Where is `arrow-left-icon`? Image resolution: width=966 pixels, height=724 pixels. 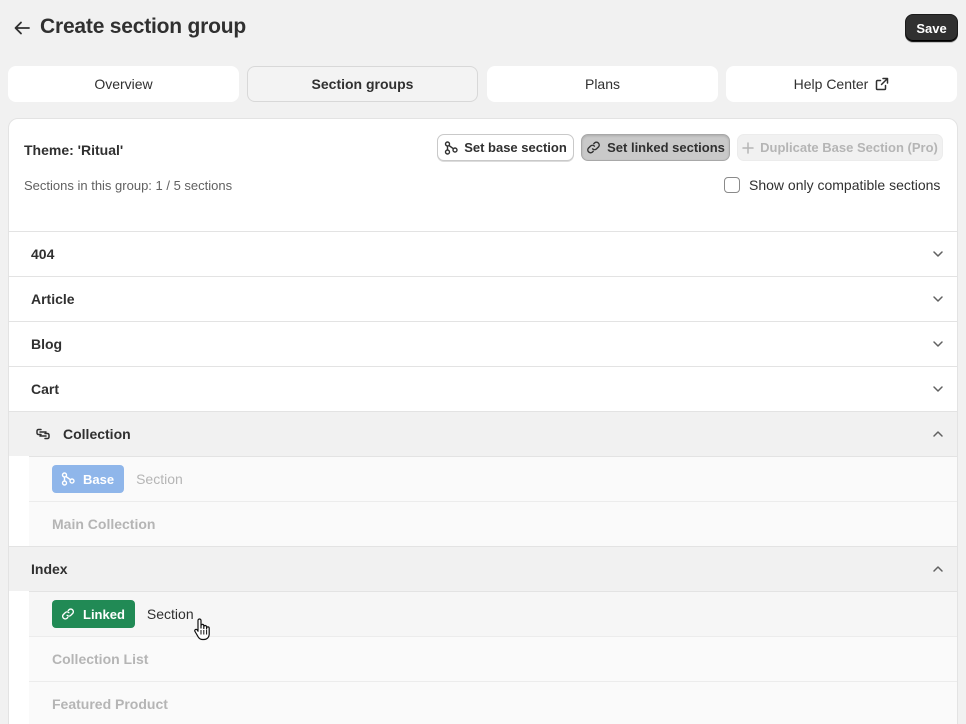
arrow-left-icon is located at coordinates (22, 28).